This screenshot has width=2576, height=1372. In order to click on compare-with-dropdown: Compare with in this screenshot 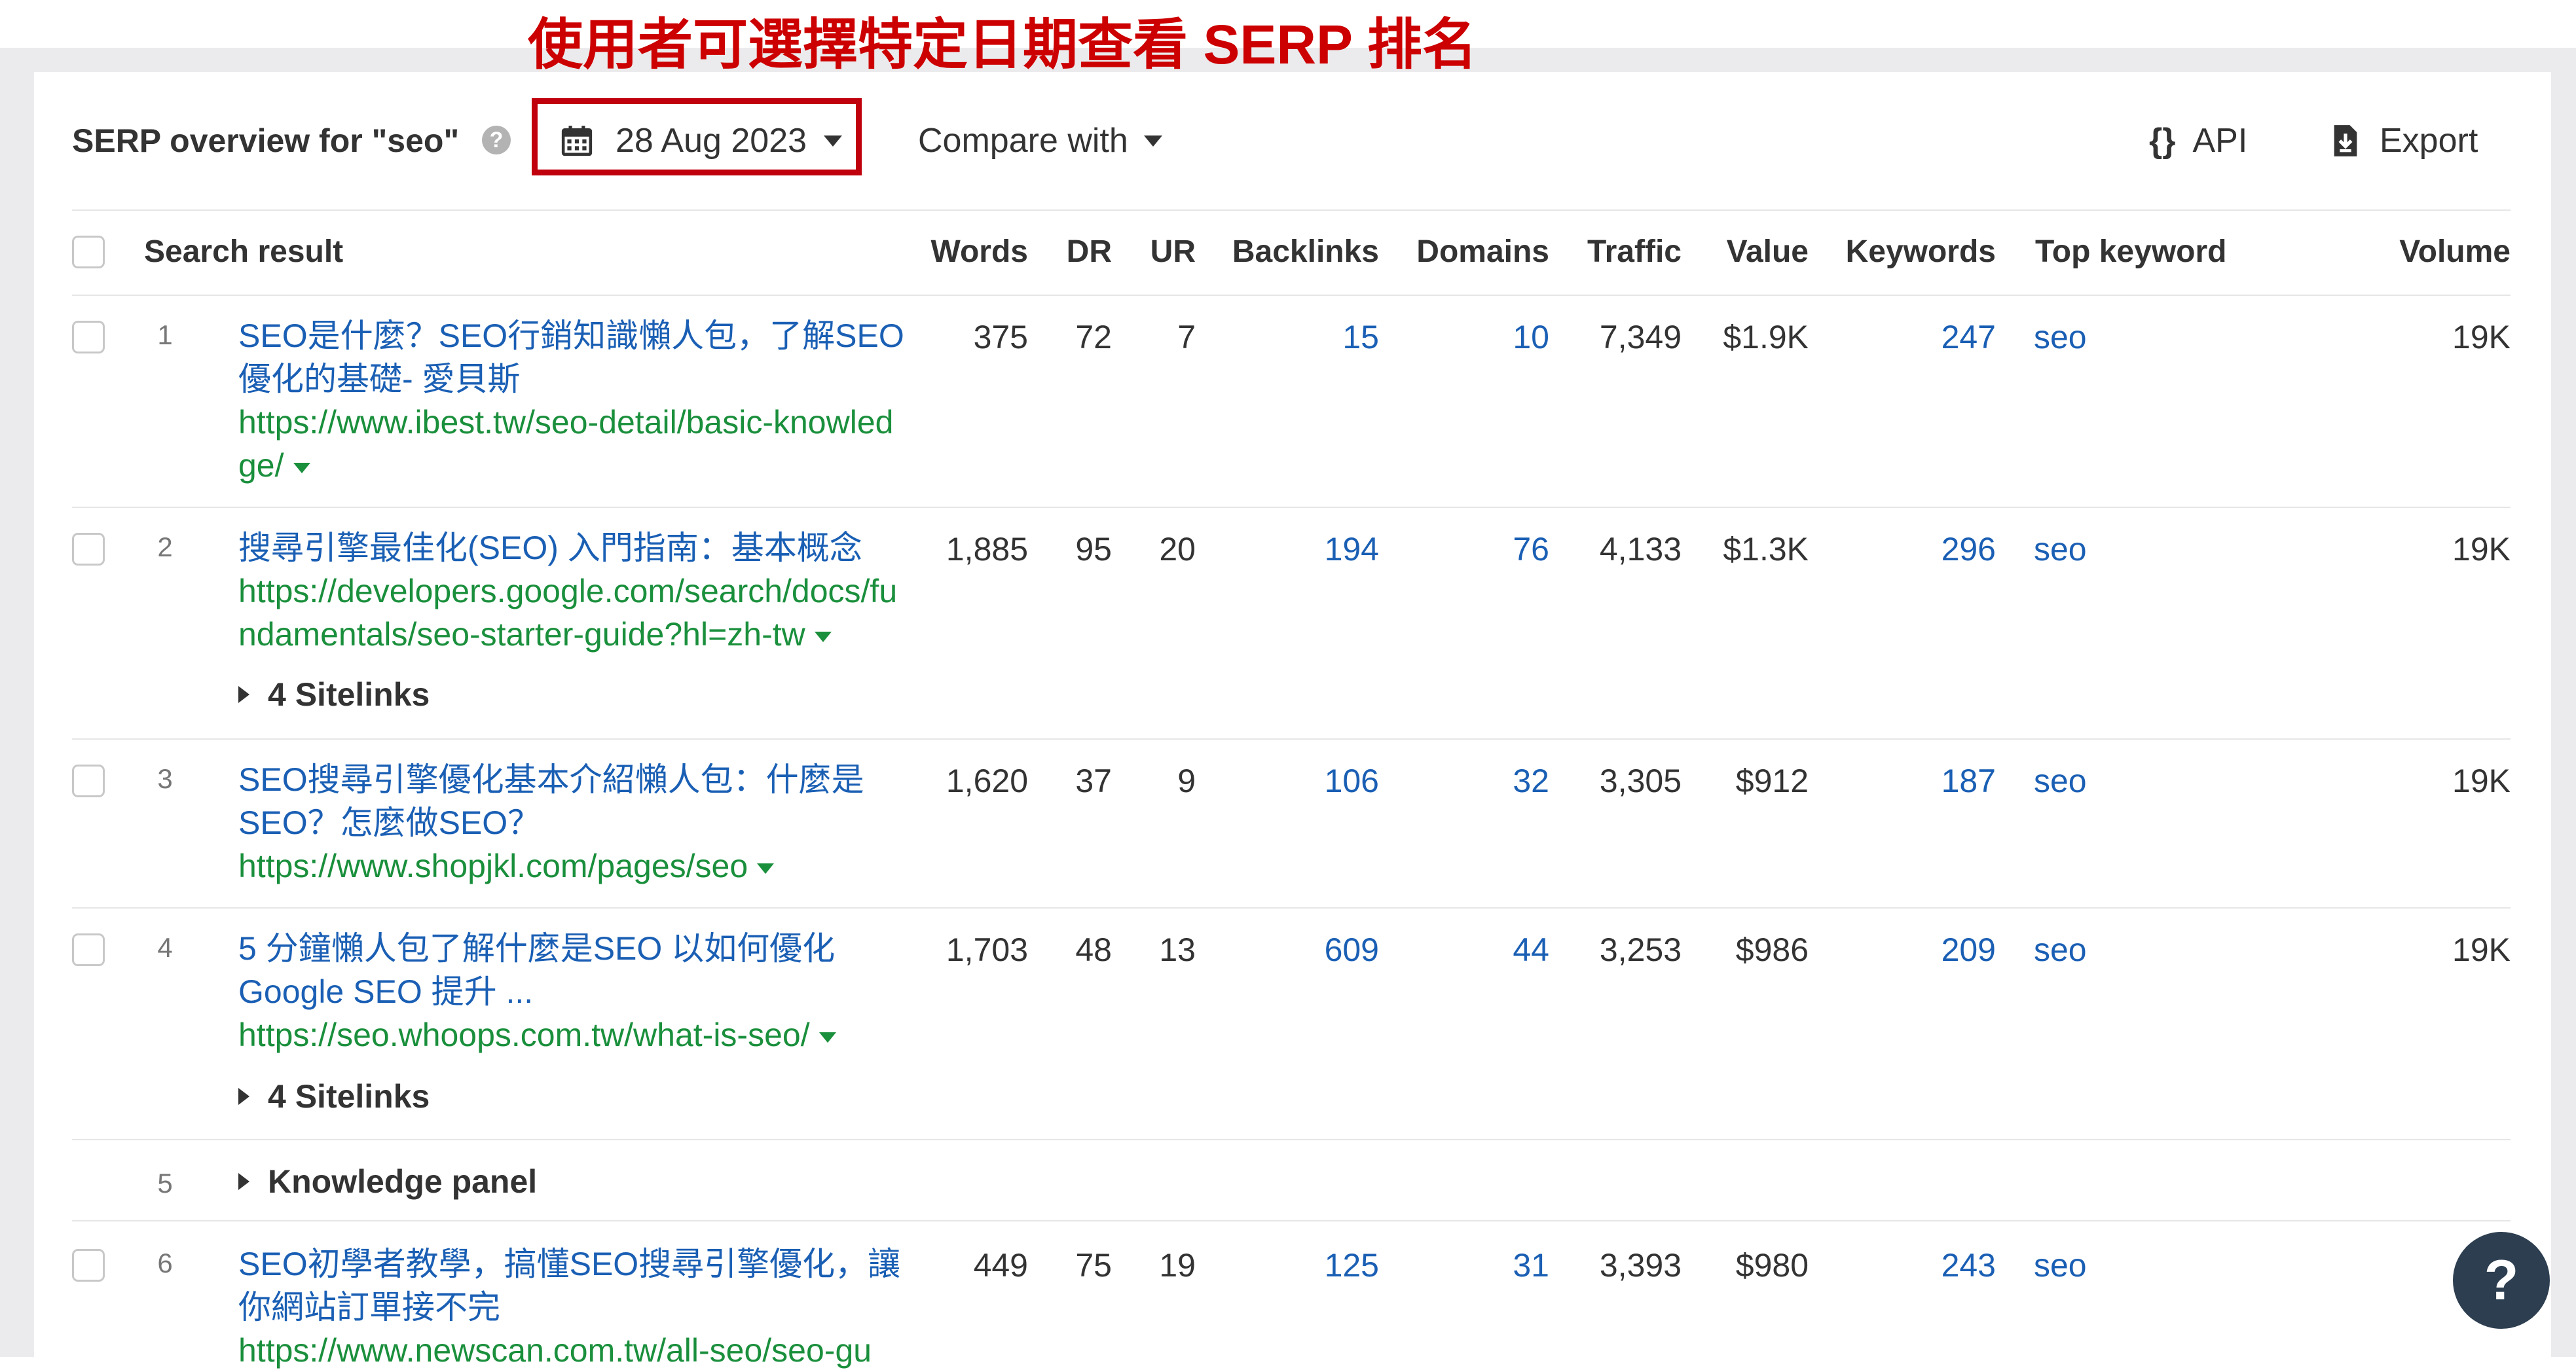, I will do `click(1040, 141)`.